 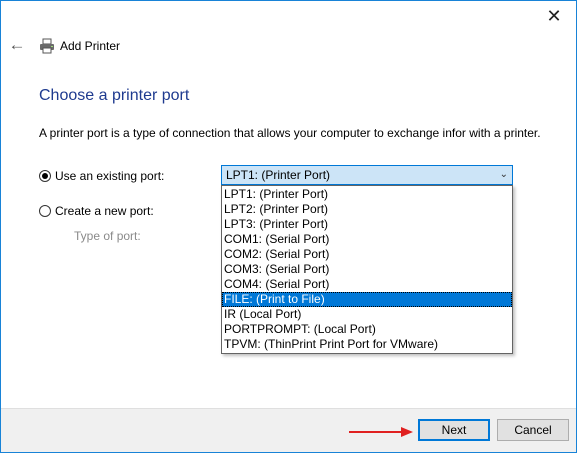 I want to click on port-option: TPVM: (ThinPrint Print Port for VMware), so click(x=367, y=344).